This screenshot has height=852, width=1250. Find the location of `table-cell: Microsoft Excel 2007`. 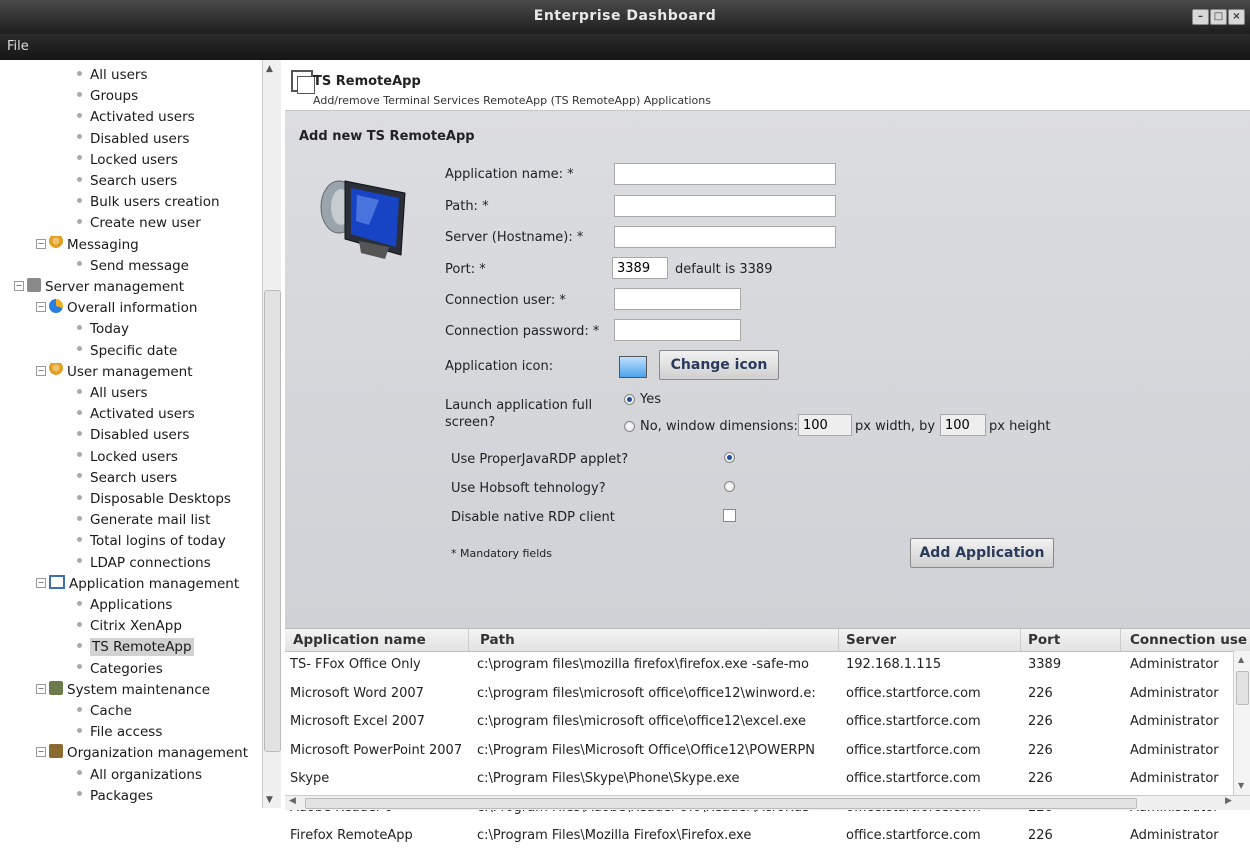

table-cell: Microsoft Excel 2007 is located at coordinates (357, 721).